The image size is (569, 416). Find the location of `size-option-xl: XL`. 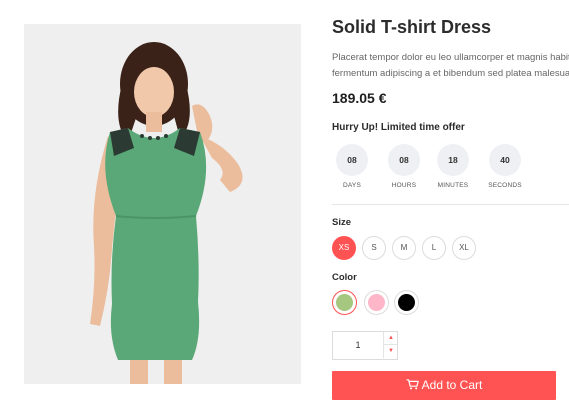

size-option-xl: XL is located at coordinates (464, 248).